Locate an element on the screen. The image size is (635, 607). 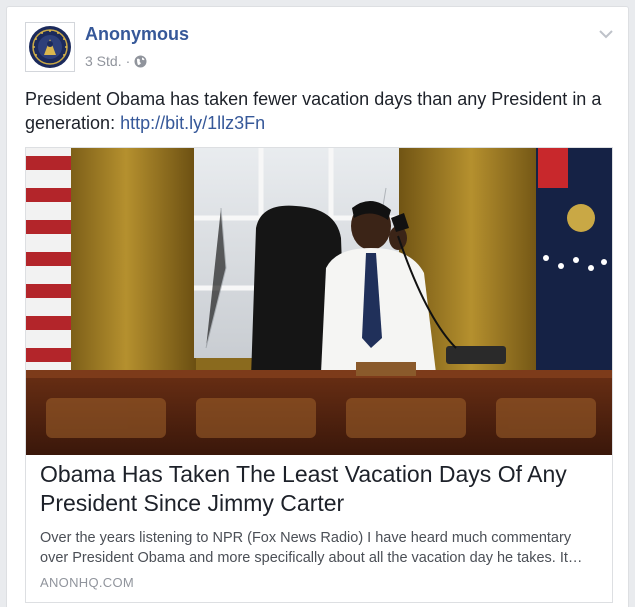
anonymous-logo-icon is located at coordinates (50, 47).